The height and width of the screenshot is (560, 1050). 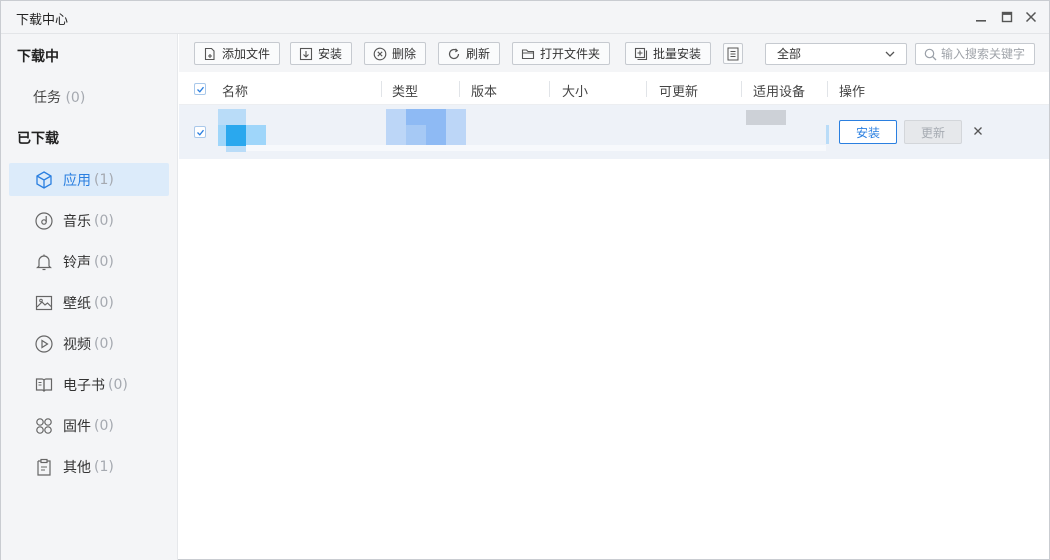 I want to click on row-install-button: 安装, so click(x=868, y=132).